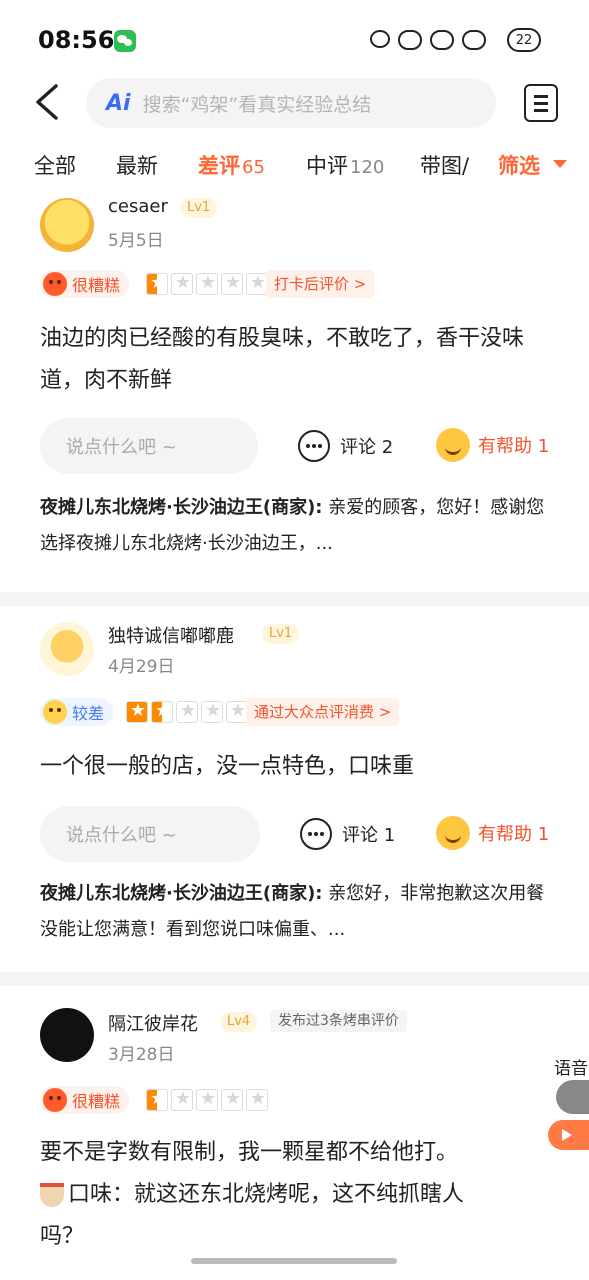 This screenshot has height=1280, width=589. Describe the element at coordinates (345, 165) in the screenshot. I see `tab-neutral: 中评 120` at that location.